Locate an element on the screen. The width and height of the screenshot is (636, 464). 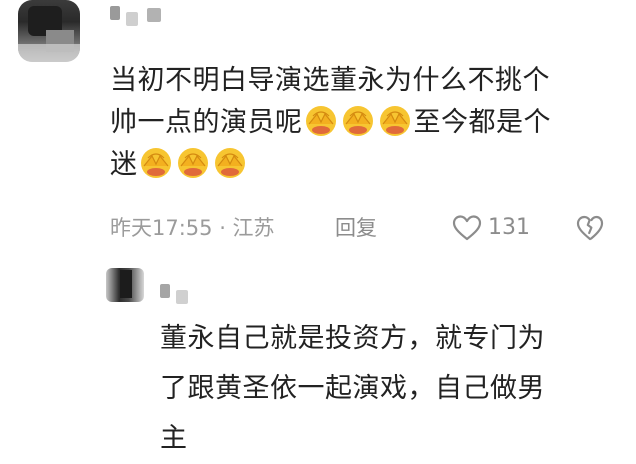
comment-time-location: 昨天17:55 · 江苏 is located at coordinates (192, 228).